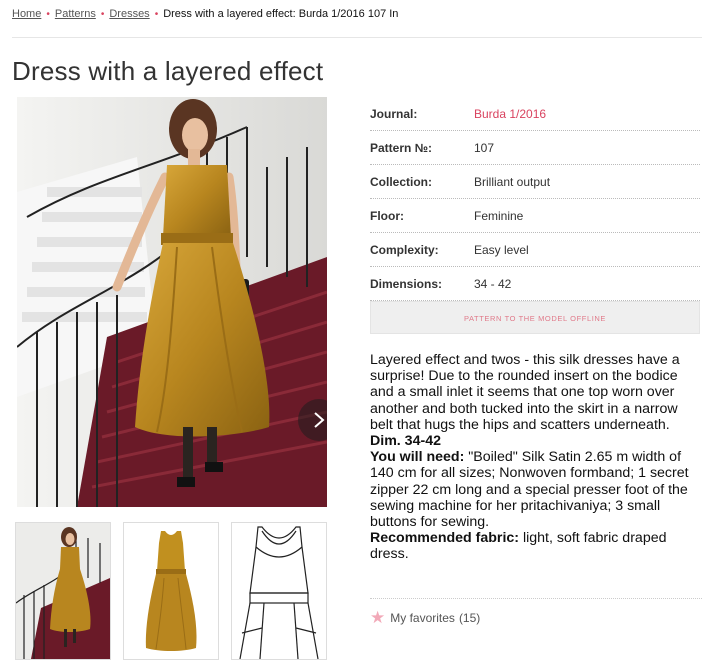 This screenshot has width=714, height=670. What do you see at coordinates (75, 14) in the screenshot?
I see `breadcrumb-patterns-link: Patterns` at bounding box center [75, 14].